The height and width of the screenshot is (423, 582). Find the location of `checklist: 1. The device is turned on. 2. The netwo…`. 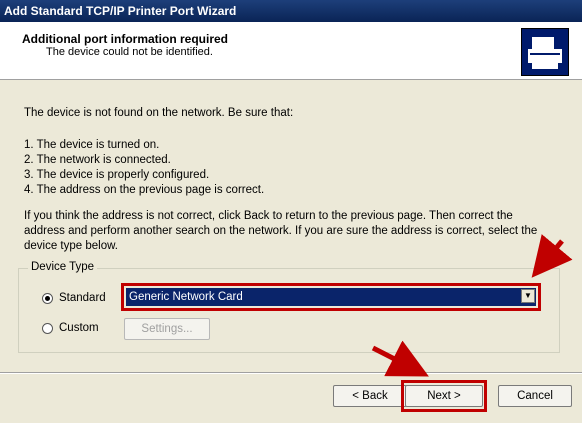

checklist: 1. The device is turned on. 2. The netwo… is located at coordinates (144, 168).